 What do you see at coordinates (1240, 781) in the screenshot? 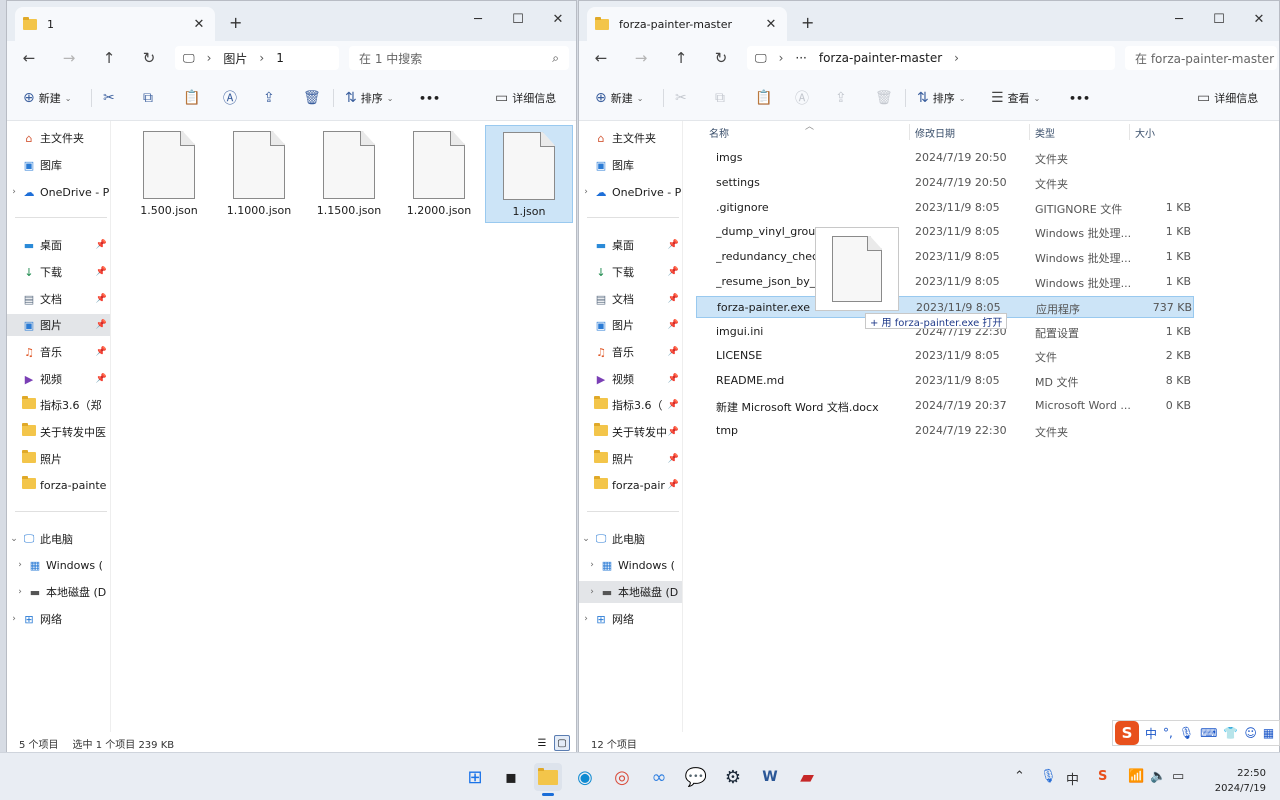
I see `system-clock: 22:50 2024/7/19` at bounding box center [1240, 781].